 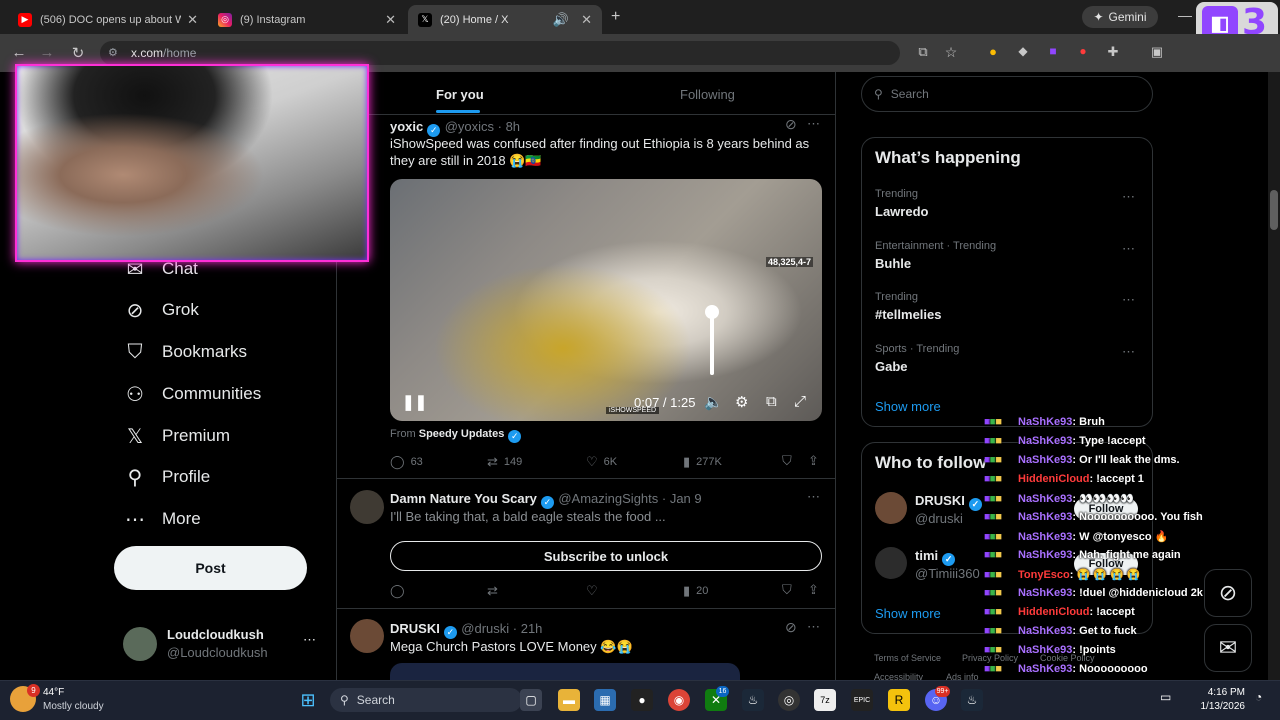 What do you see at coordinates (712, 312) in the screenshot?
I see `volume-slider-handle` at bounding box center [712, 312].